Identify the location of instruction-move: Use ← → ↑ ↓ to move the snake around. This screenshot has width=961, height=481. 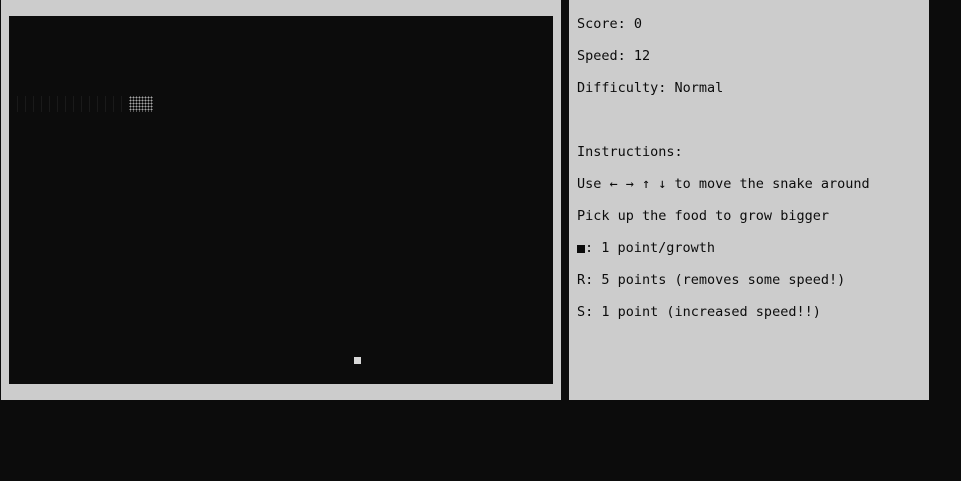
(723, 184).